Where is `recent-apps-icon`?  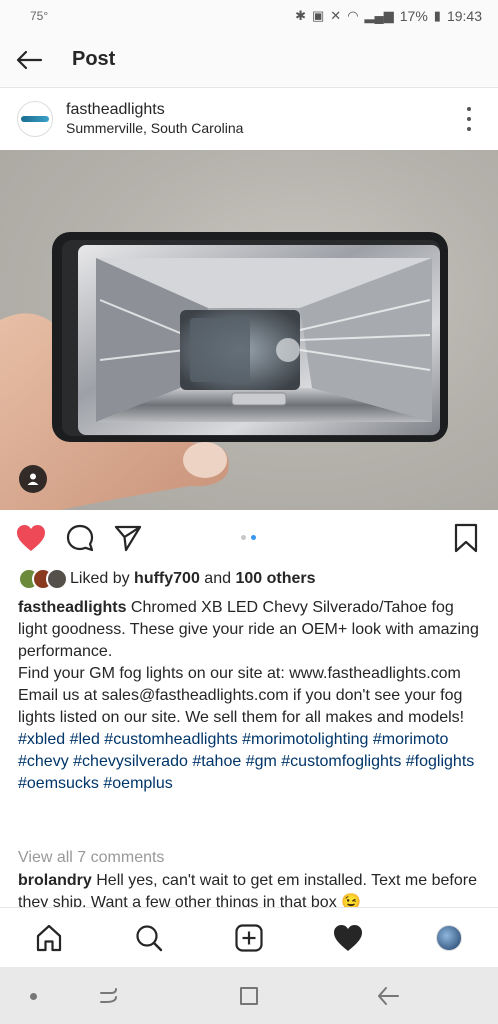
recent-apps-icon is located at coordinates (108, 995).